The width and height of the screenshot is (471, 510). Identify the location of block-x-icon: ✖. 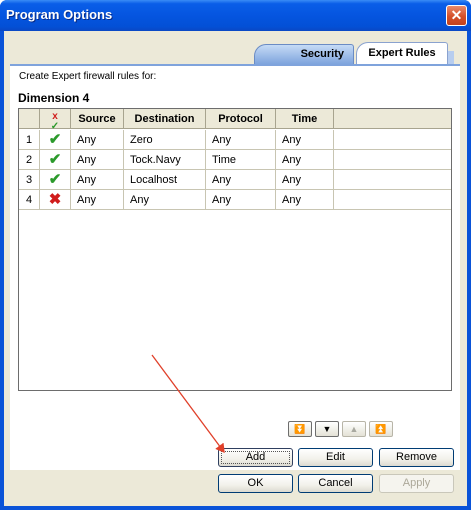
(55, 199).